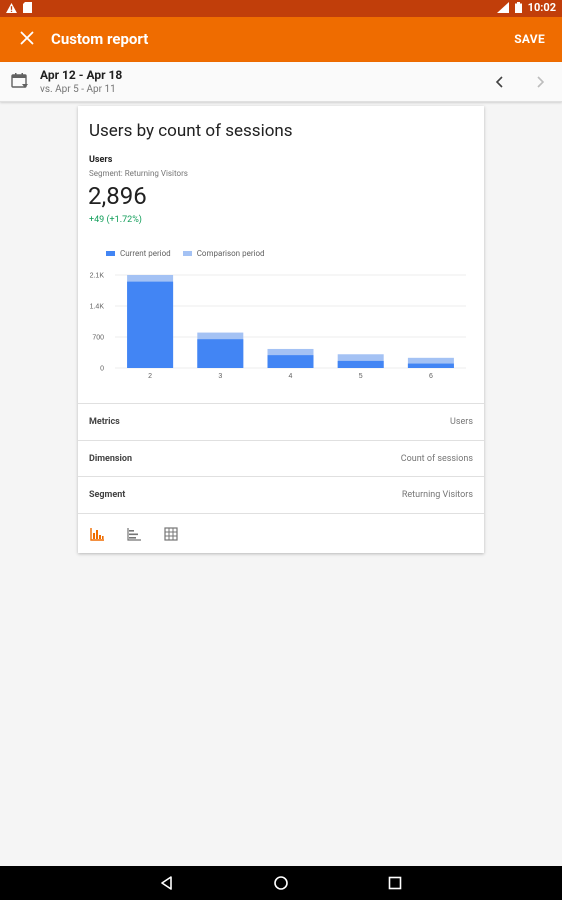  I want to click on x-tick-label: 4, so click(291, 376).